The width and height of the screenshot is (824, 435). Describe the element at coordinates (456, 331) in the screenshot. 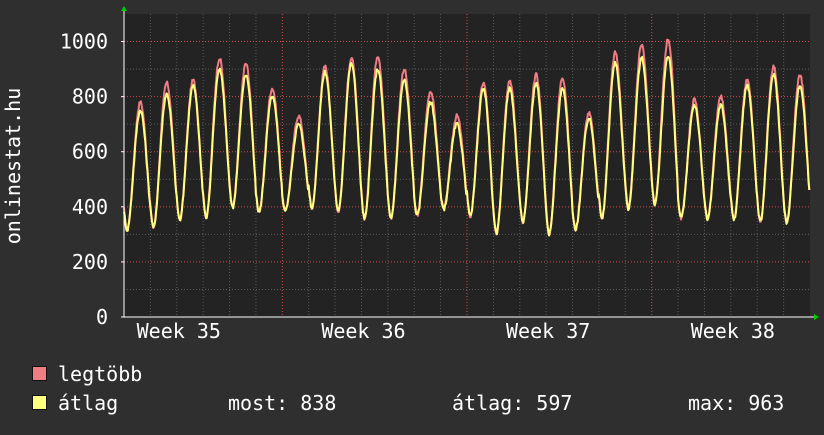

I see `x-axis-ticks: Week 35 Week 36 Week 37 Week 38` at that location.